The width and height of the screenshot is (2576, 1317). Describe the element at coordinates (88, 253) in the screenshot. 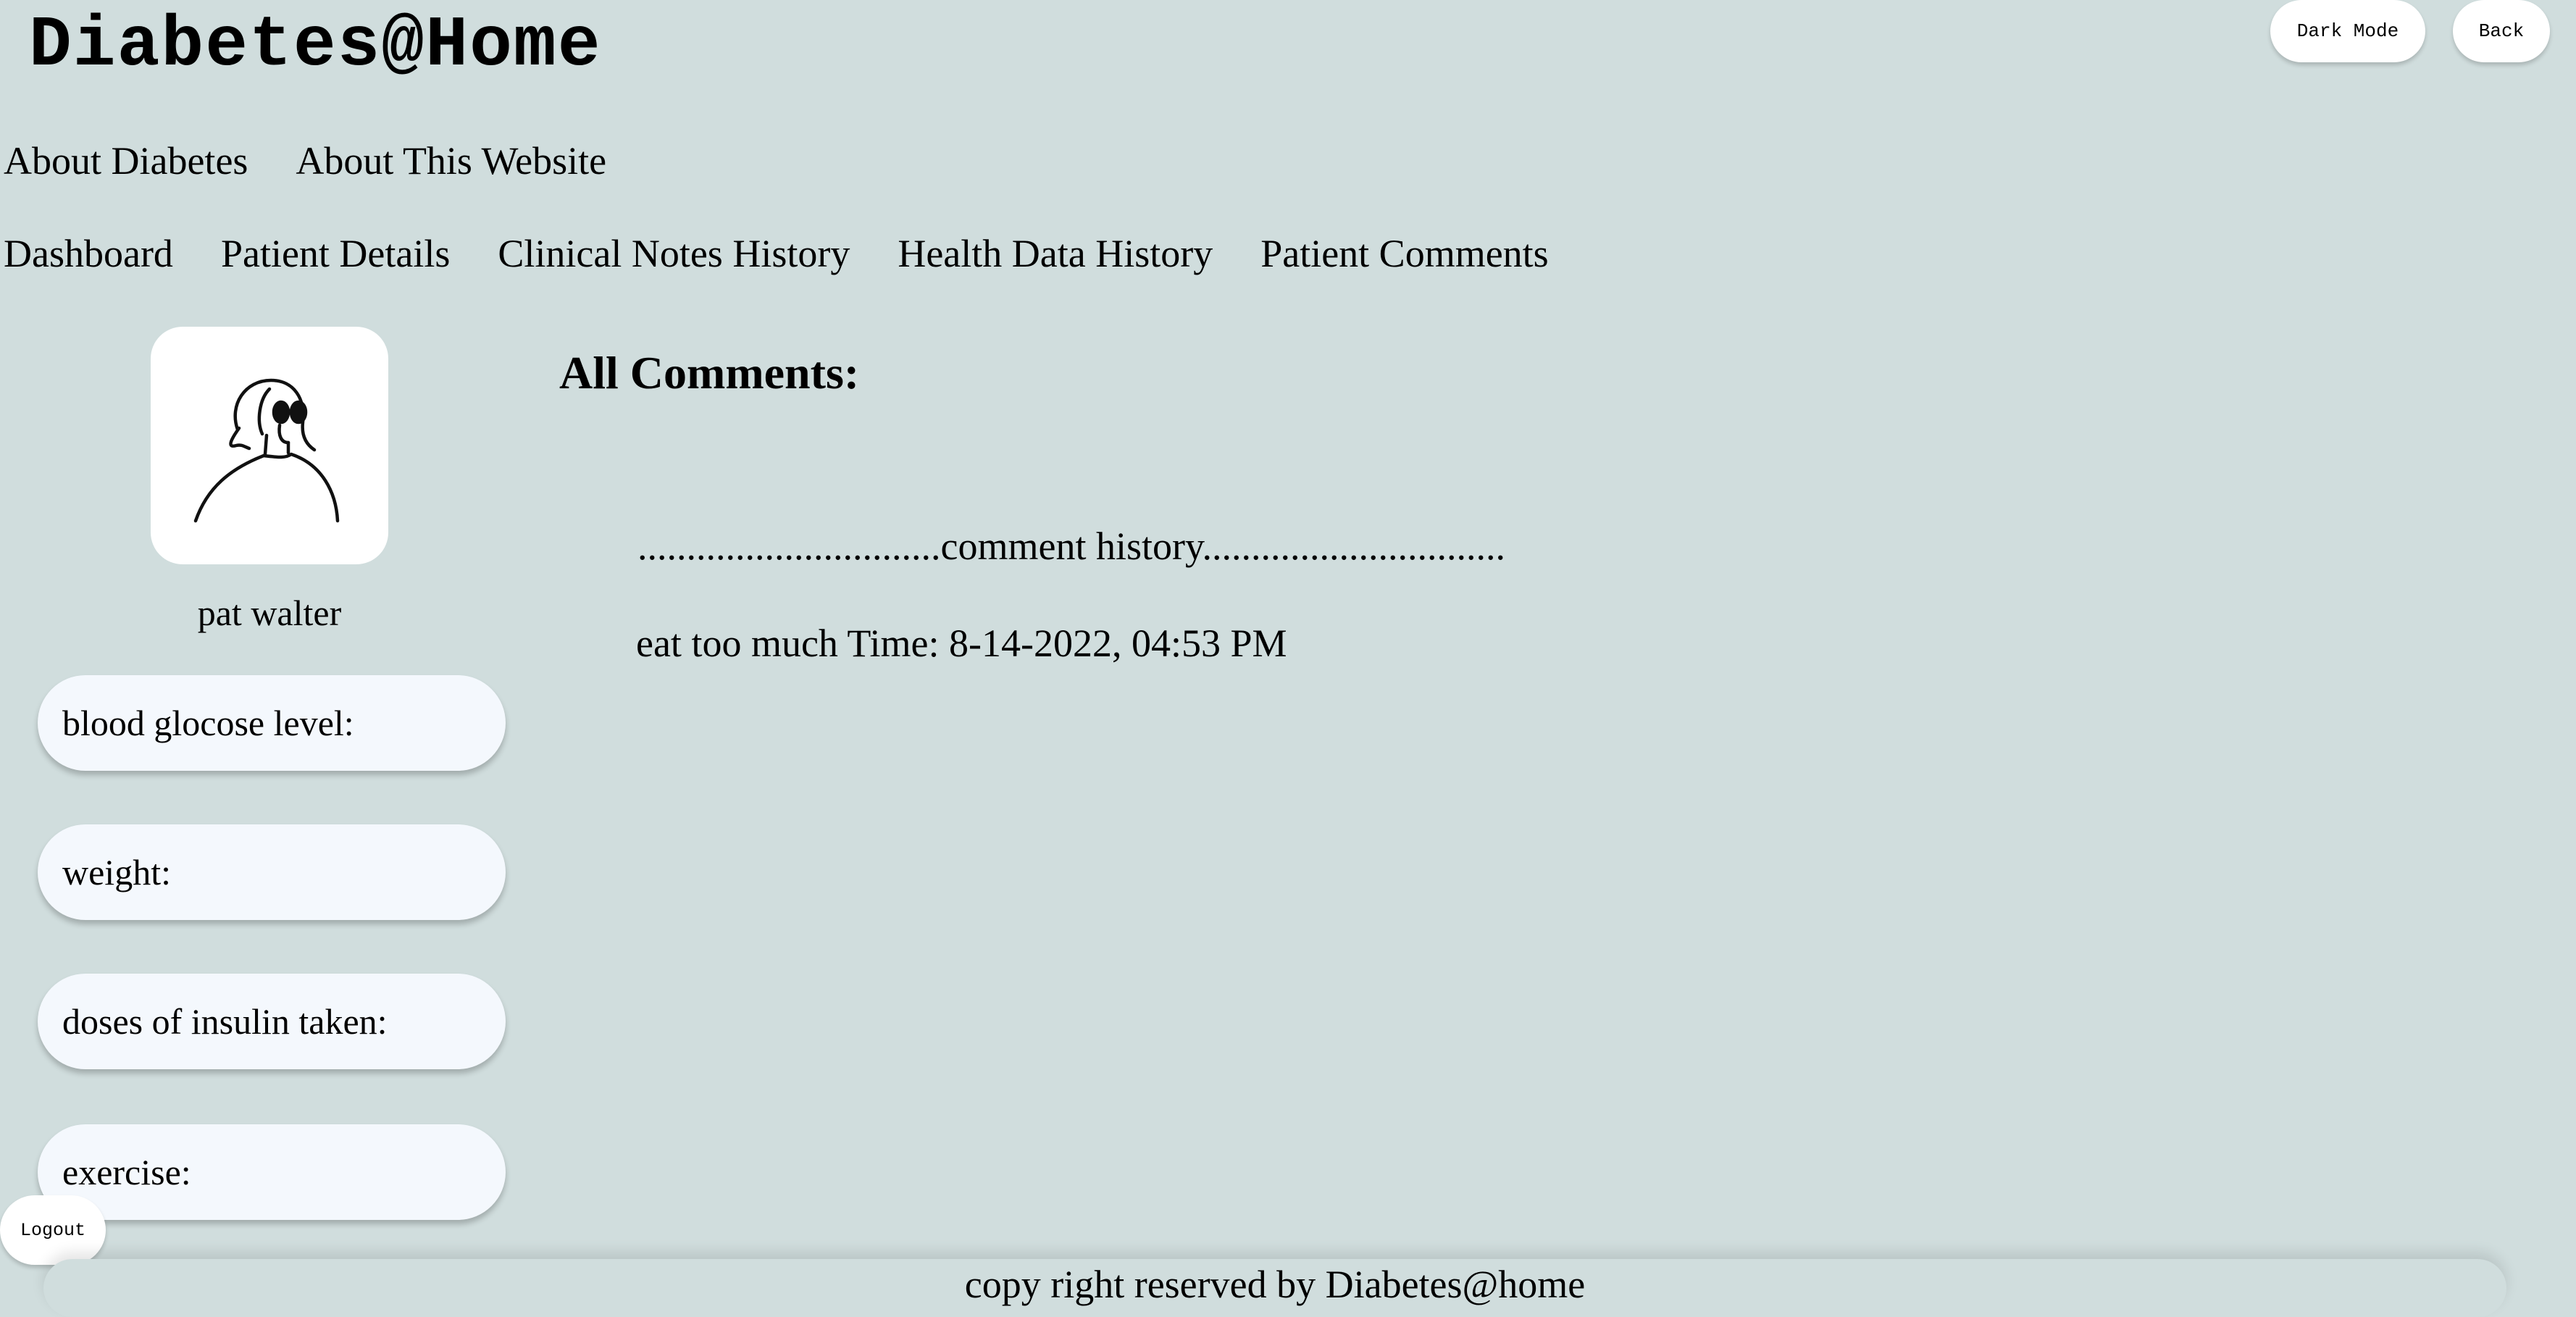

I see `nav-link-dashboard: Dashboard` at that location.